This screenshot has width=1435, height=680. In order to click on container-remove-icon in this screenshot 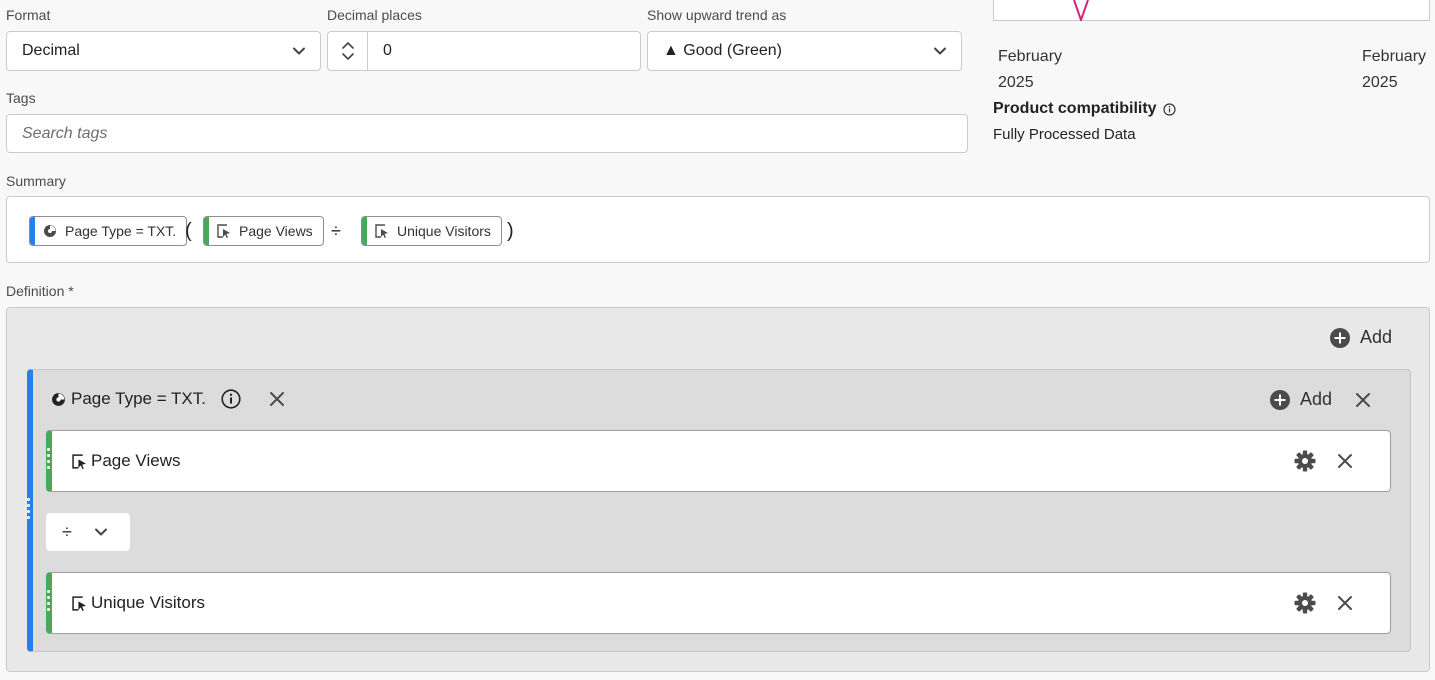, I will do `click(1363, 400)`.